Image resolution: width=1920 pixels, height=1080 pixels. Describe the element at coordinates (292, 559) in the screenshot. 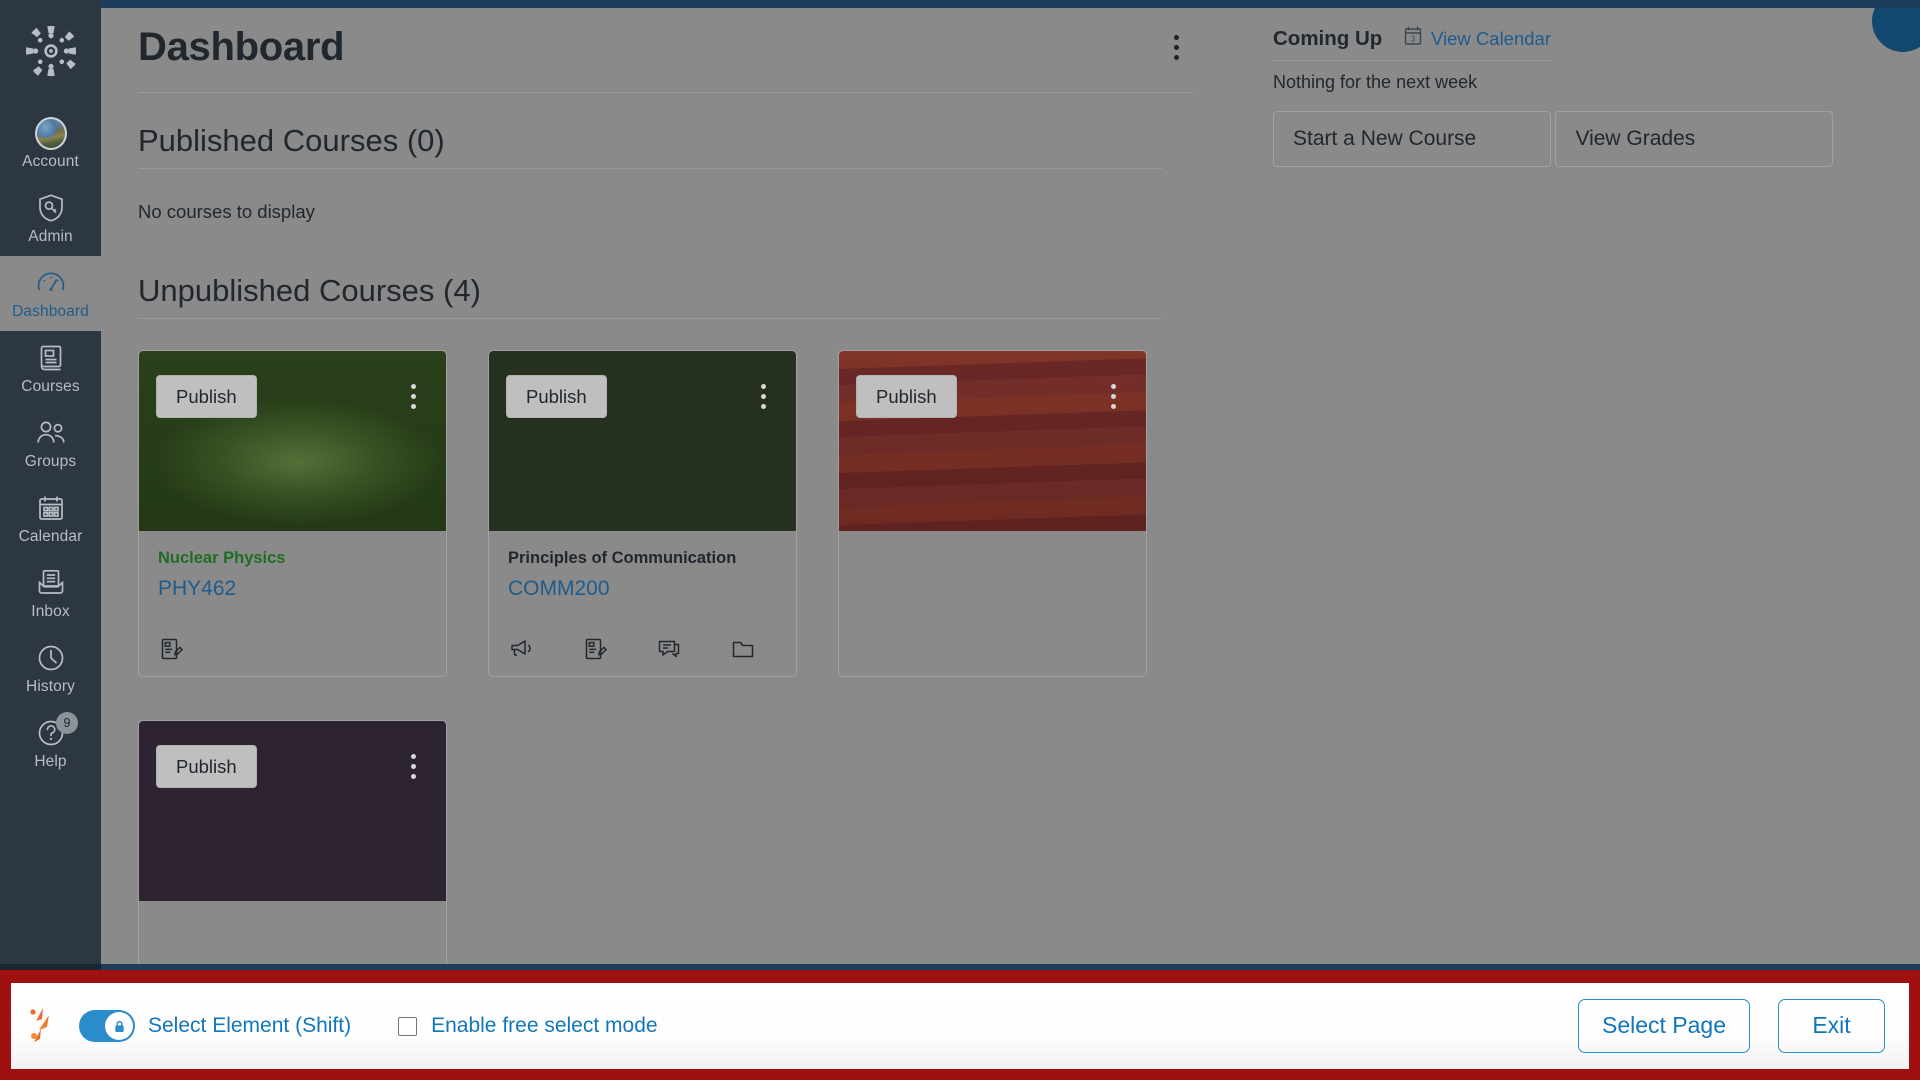

I see `course-name: Nuclear Physics` at that location.